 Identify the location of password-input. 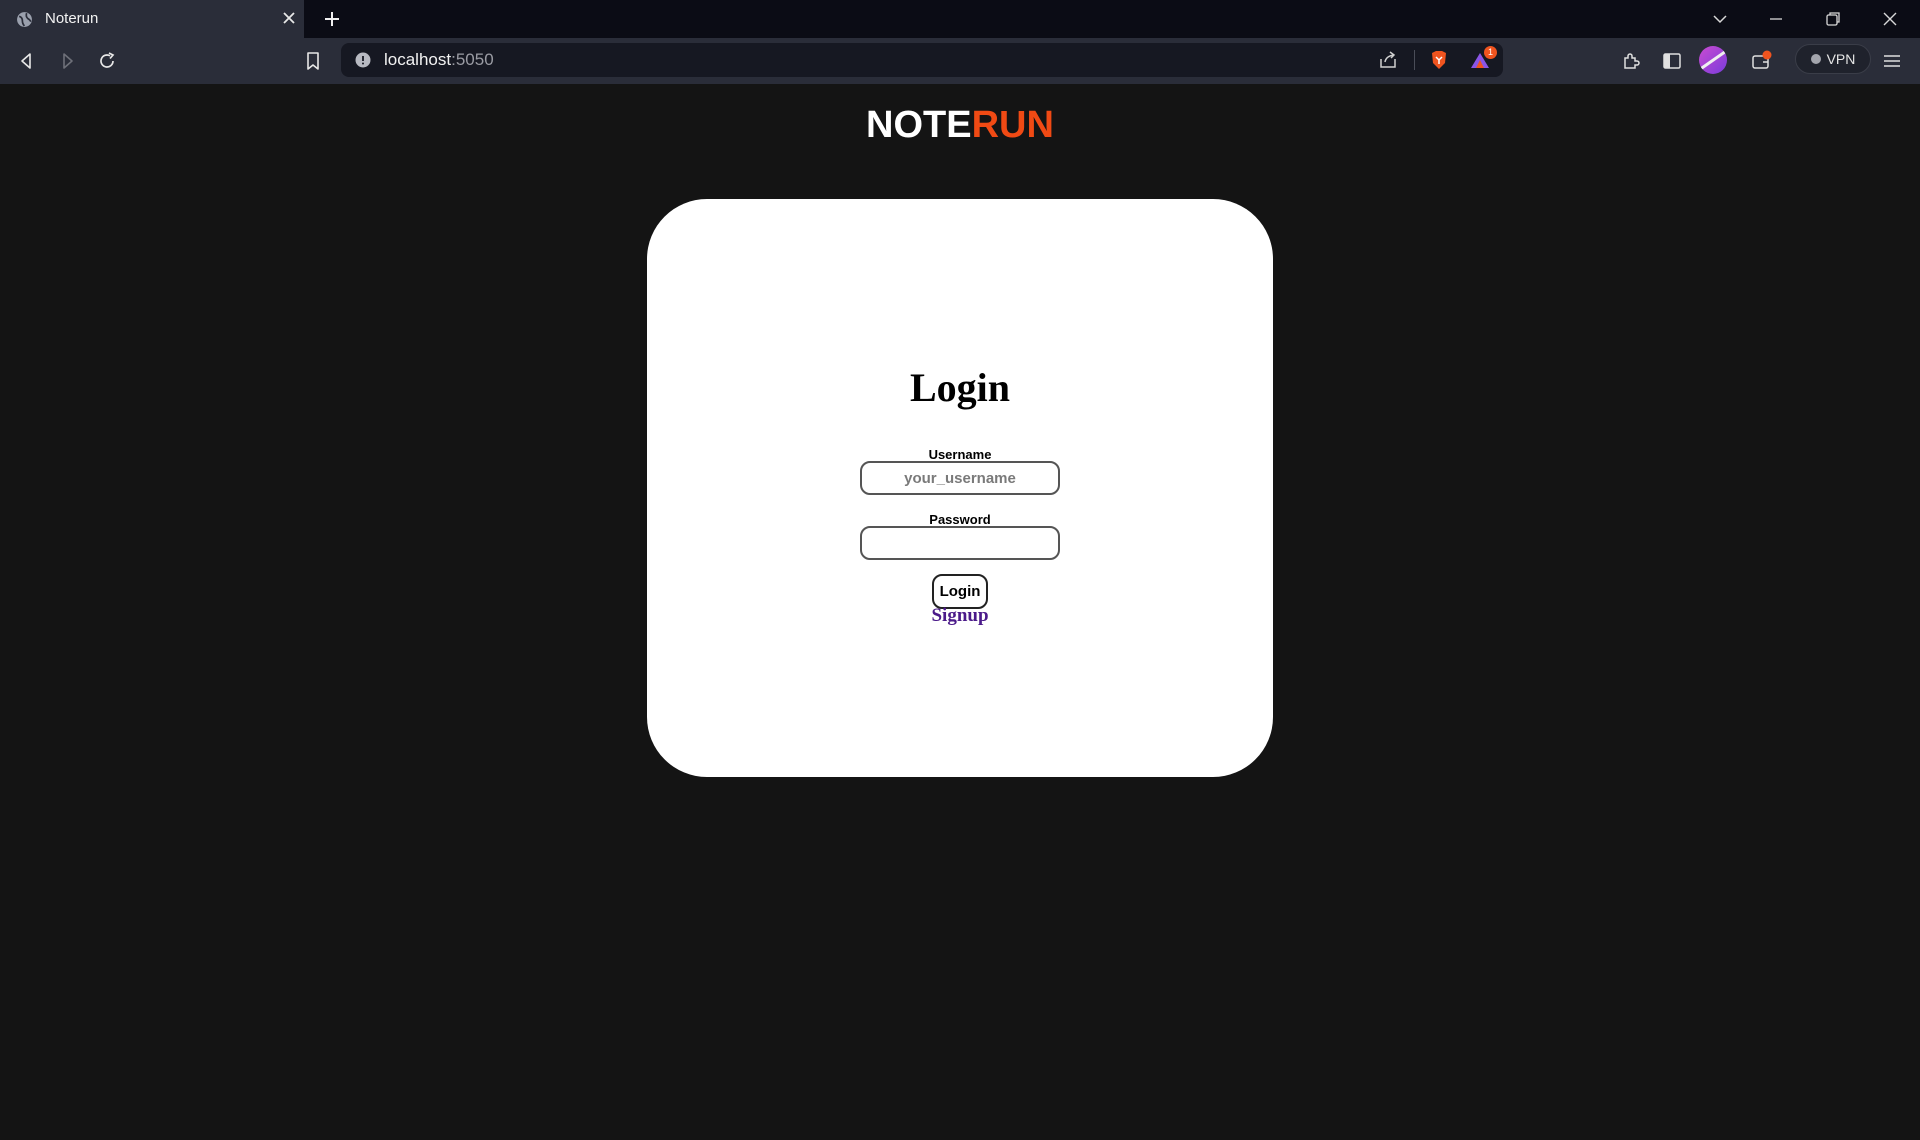
(960, 543).